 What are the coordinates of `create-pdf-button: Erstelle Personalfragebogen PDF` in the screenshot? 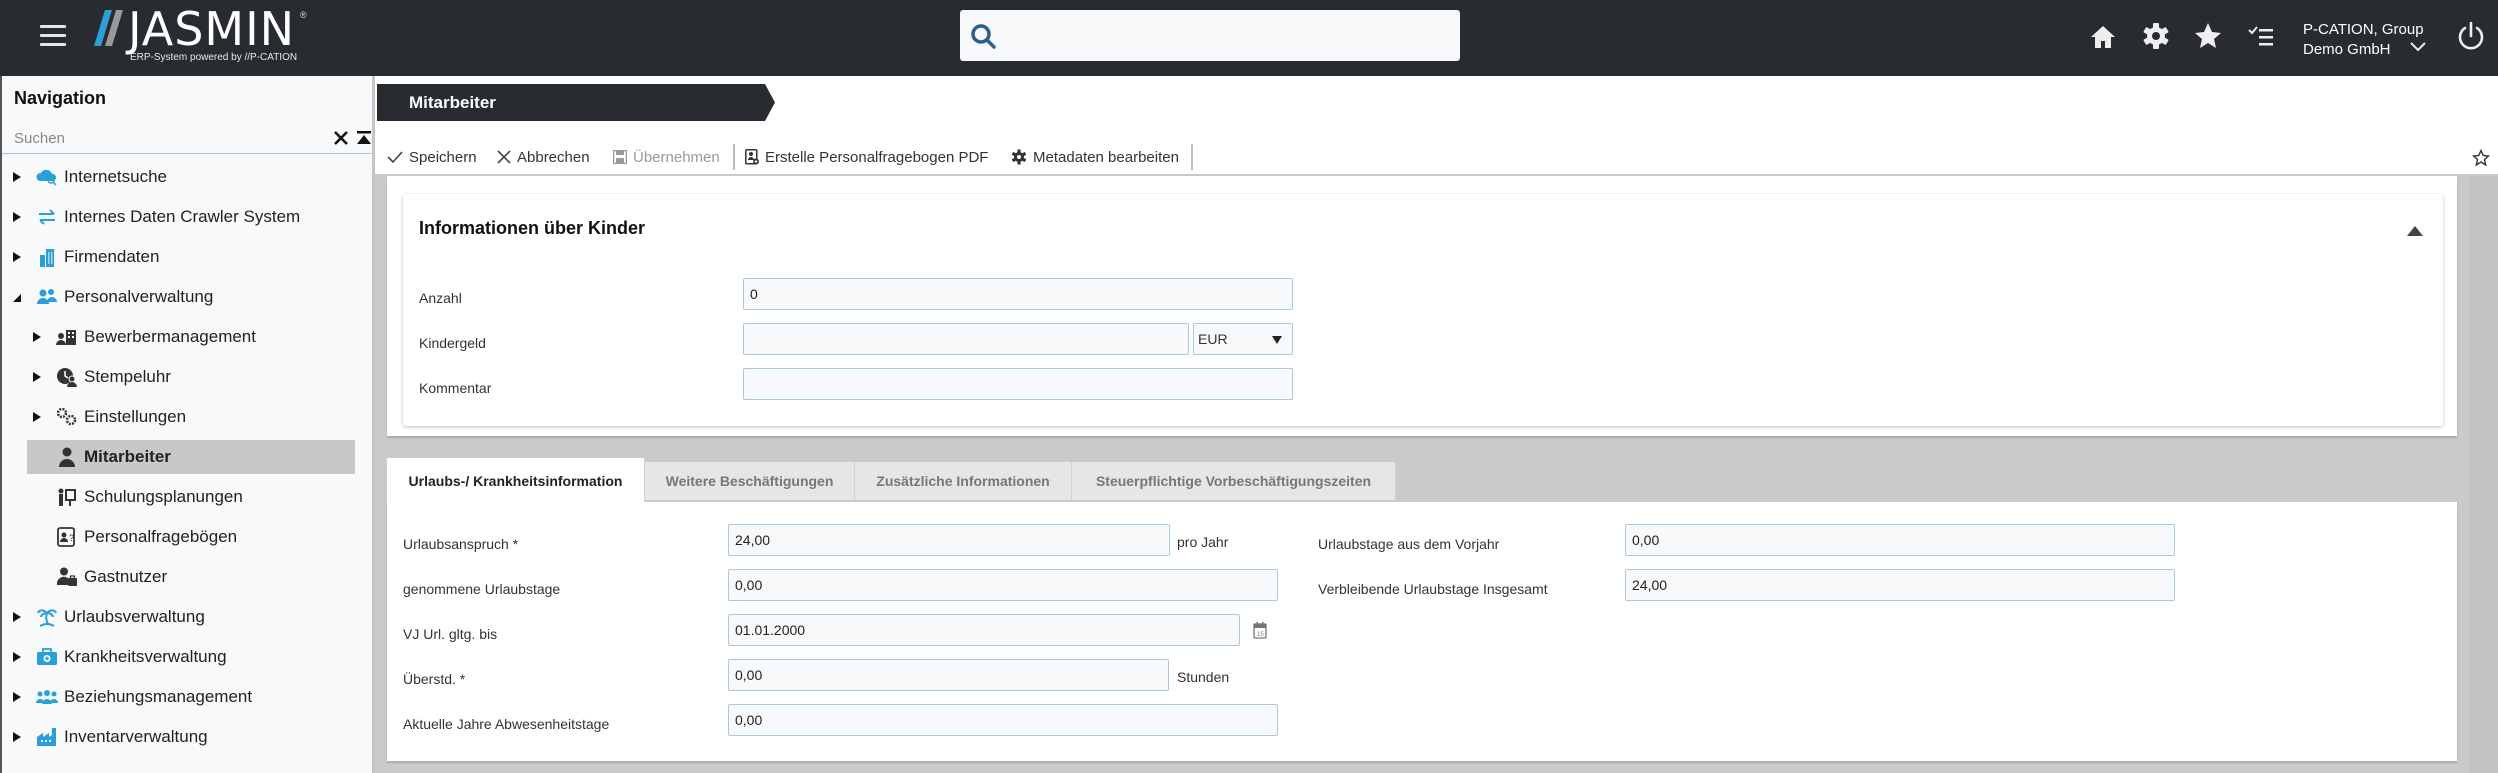 It's located at (866, 157).